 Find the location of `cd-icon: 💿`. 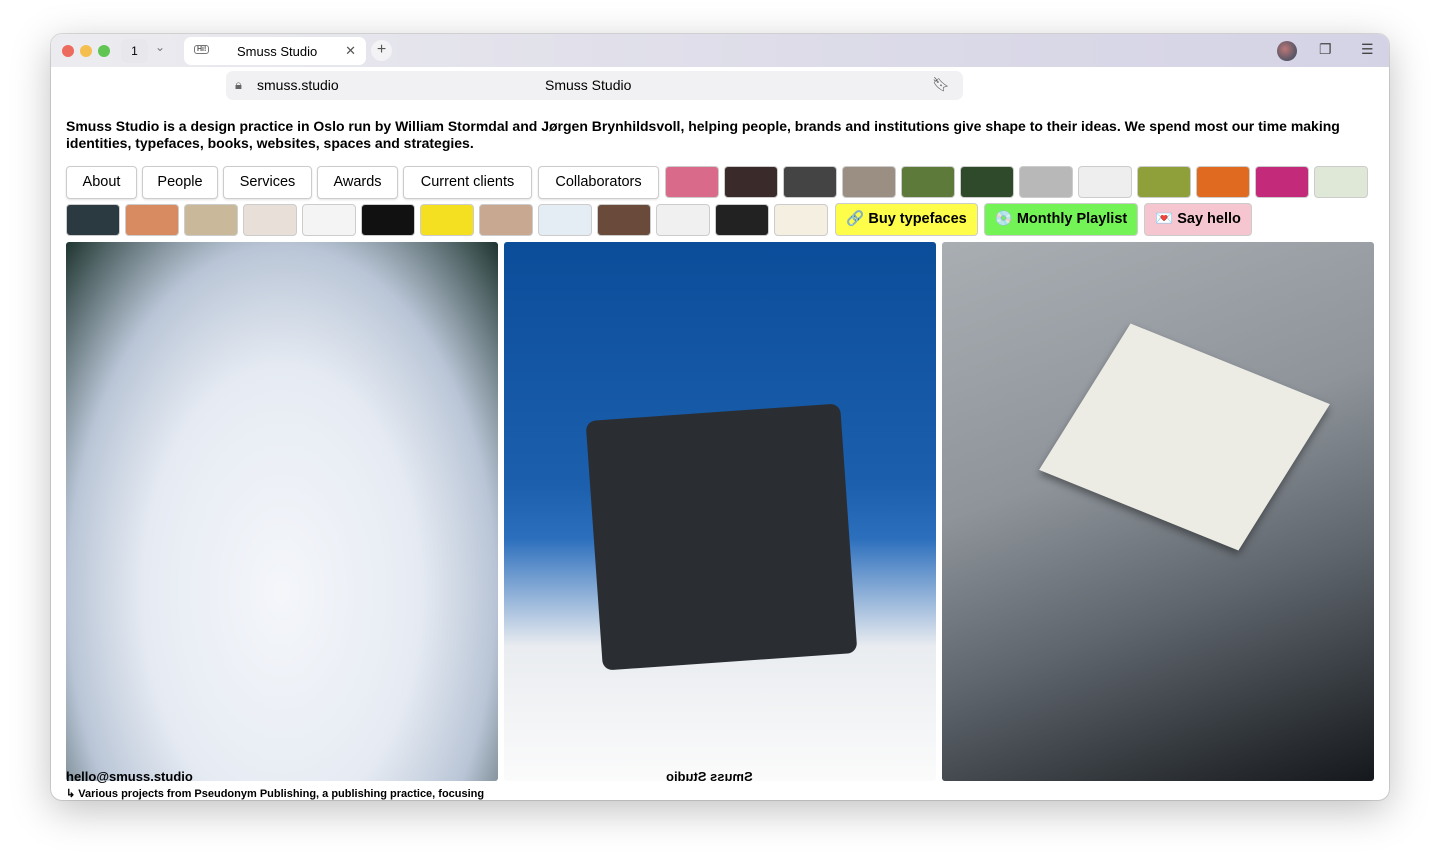

cd-icon: 💿 is located at coordinates (1003, 219).